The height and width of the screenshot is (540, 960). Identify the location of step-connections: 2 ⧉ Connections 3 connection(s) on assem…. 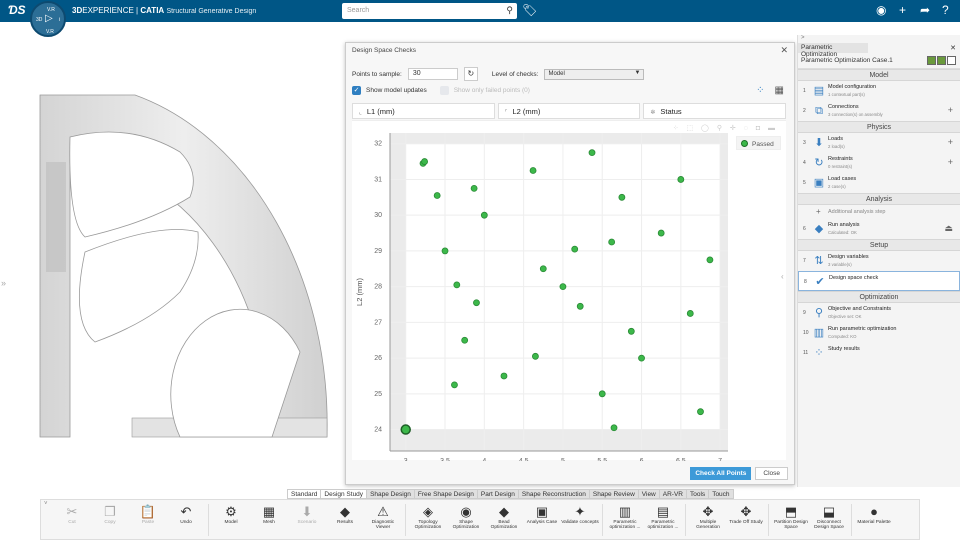
(879, 111).